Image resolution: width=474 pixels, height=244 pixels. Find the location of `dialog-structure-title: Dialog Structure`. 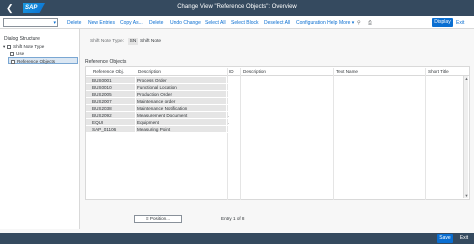

dialog-structure-title: Dialog Structure is located at coordinates (22, 39).